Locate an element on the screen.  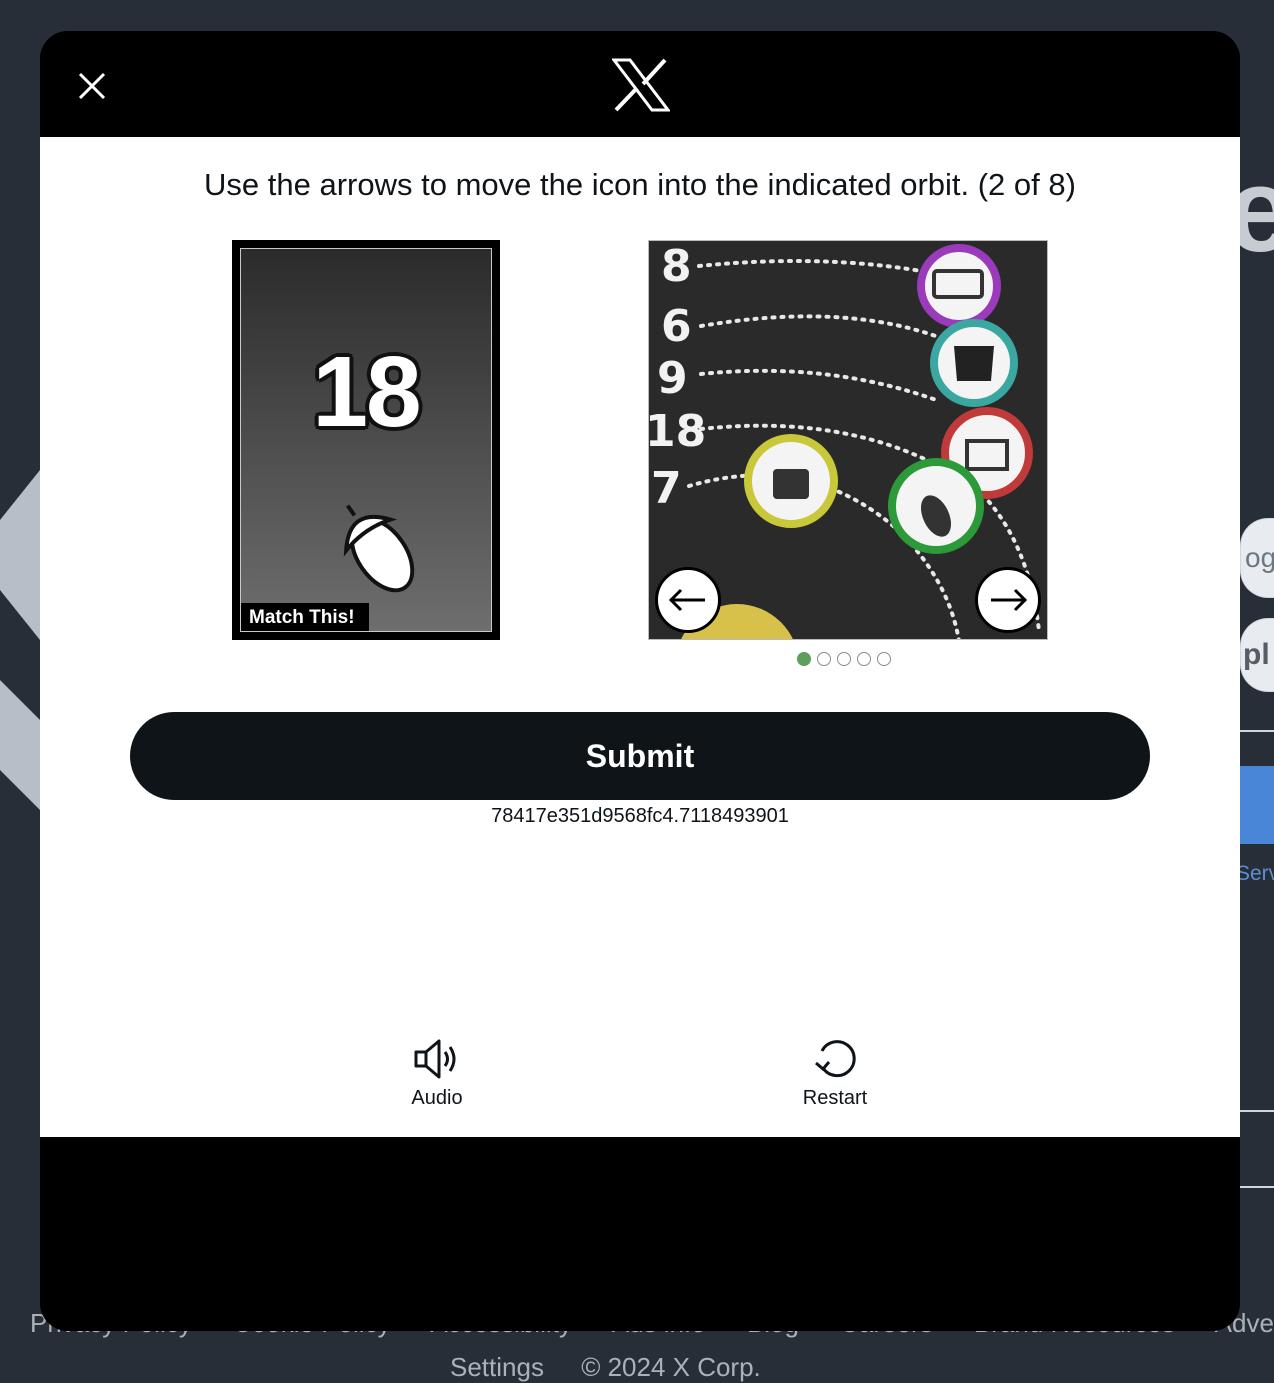
submit-button: Submit is located at coordinates (640, 756).